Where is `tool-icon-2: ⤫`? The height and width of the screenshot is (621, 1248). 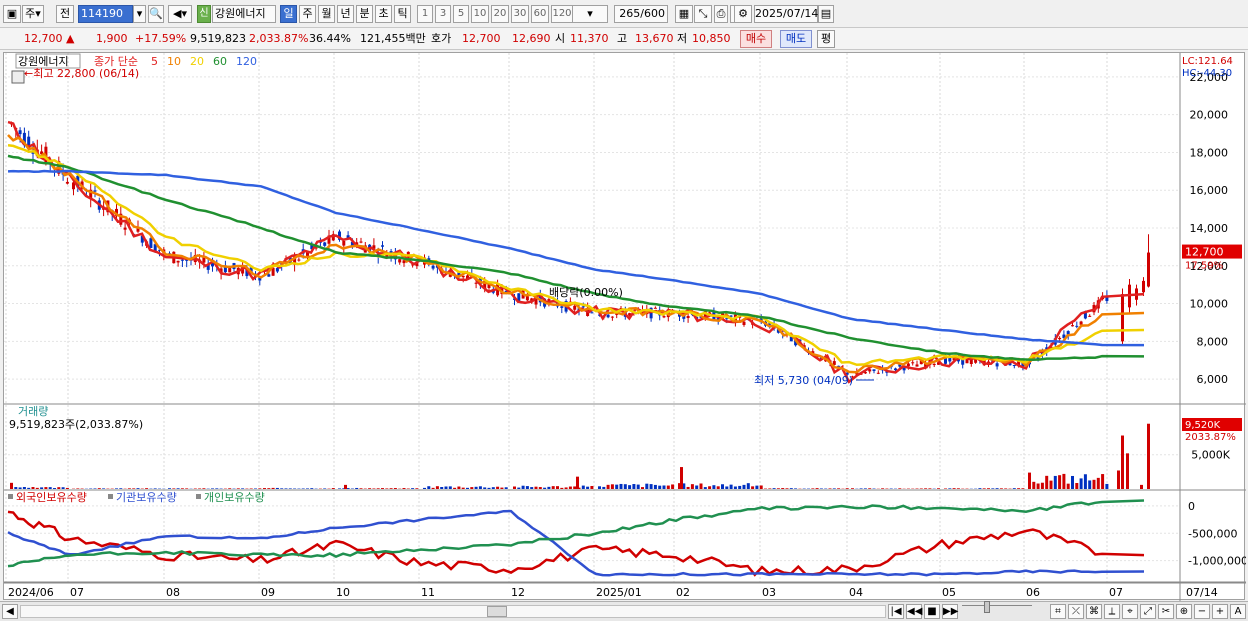 tool-icon-2: ⤫ is located at coordinates (1076, 611).